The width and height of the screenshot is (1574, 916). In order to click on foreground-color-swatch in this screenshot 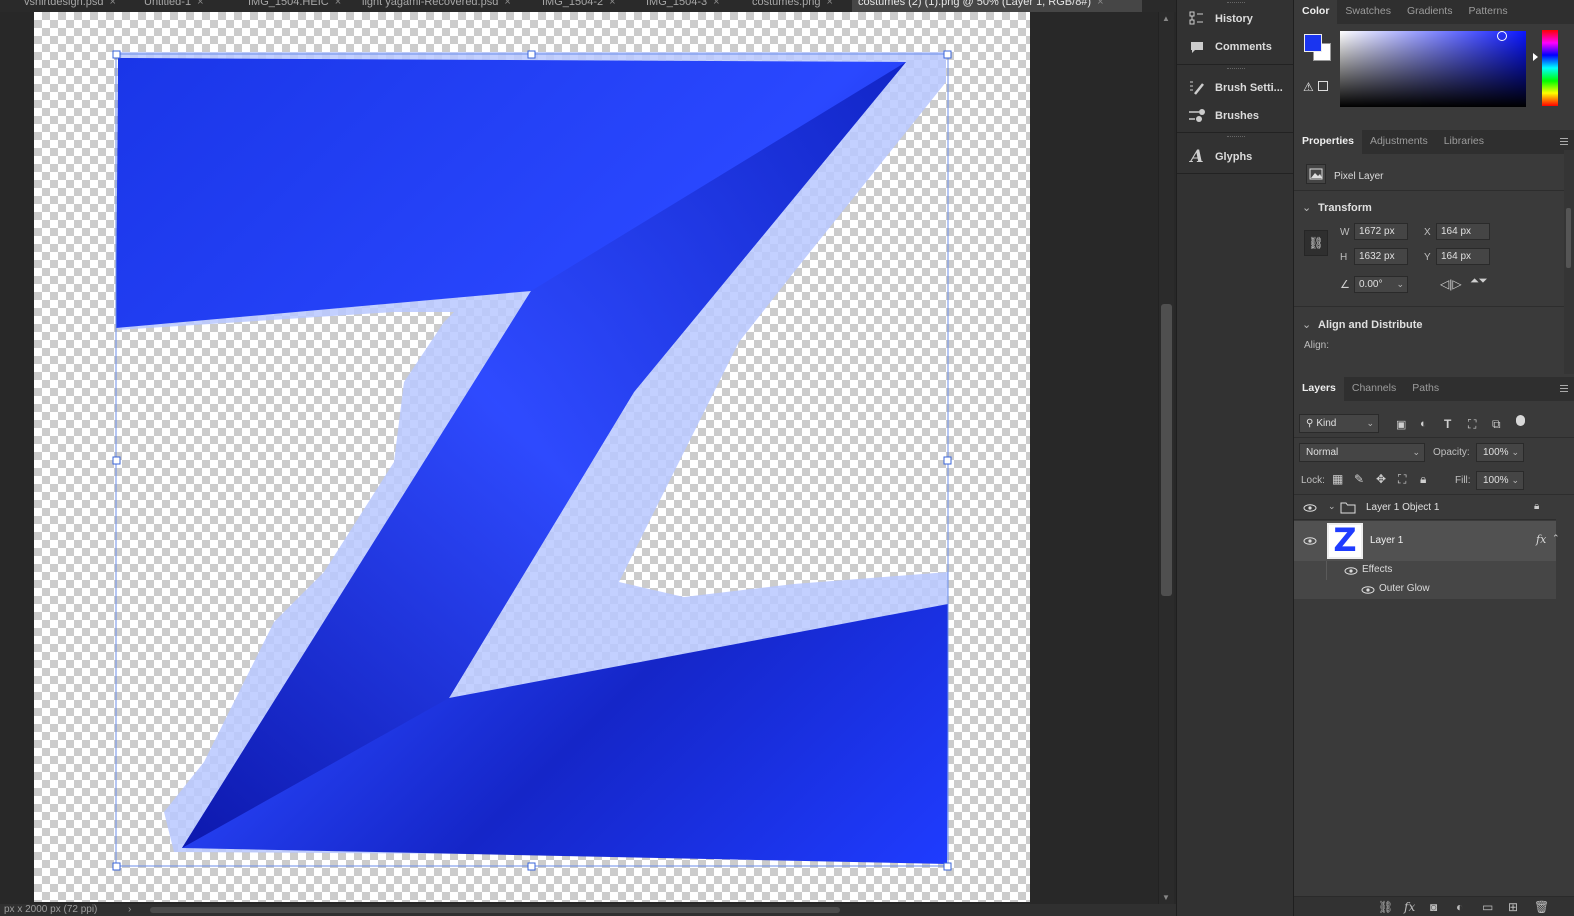, I will do `click(1313, 43)`.